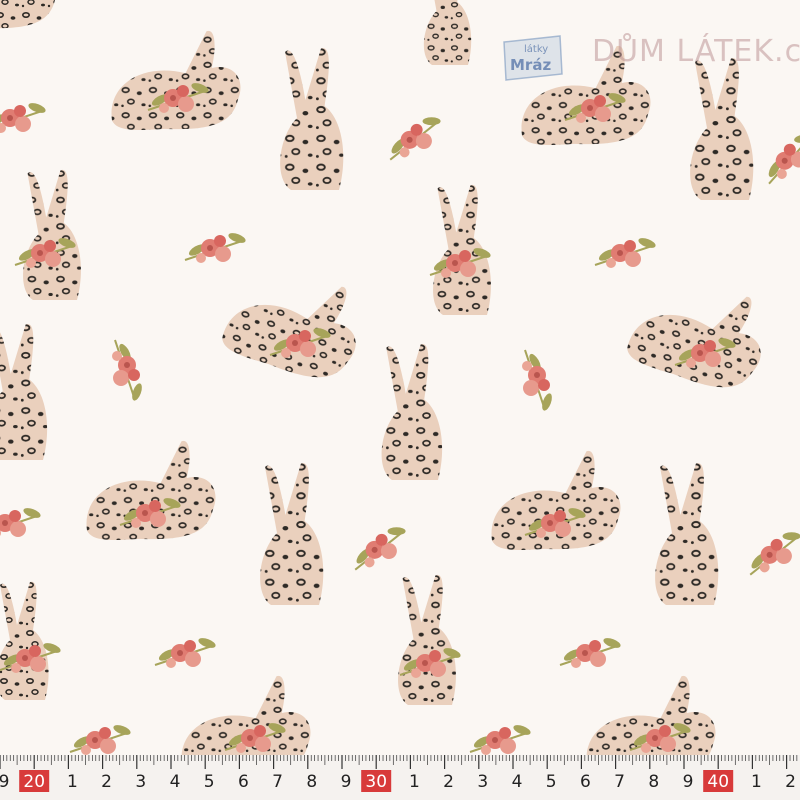 This screenshot has height=800, width=800. I want to click on logo-text-top: látky, so click(536, 49).